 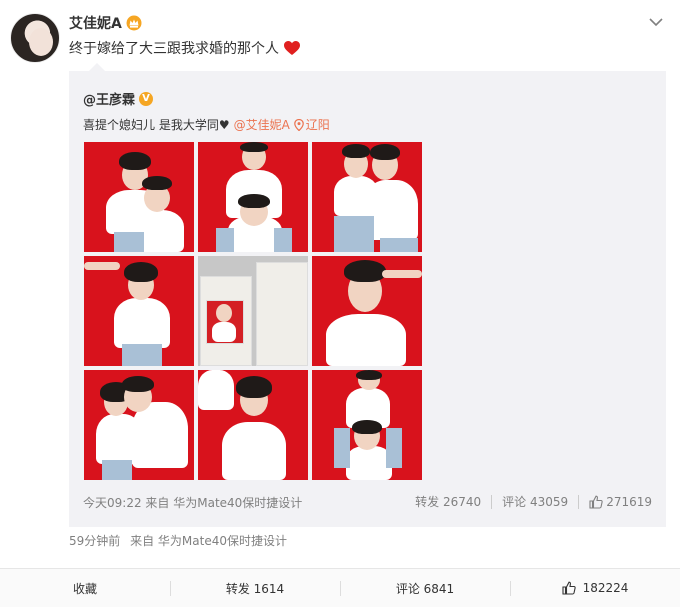 What do you see at coordinates (224, 503) in the screenshot?
I see `quoted-source: 来自 华为Mate40保时捷设计` at bounding box center [224, 503].